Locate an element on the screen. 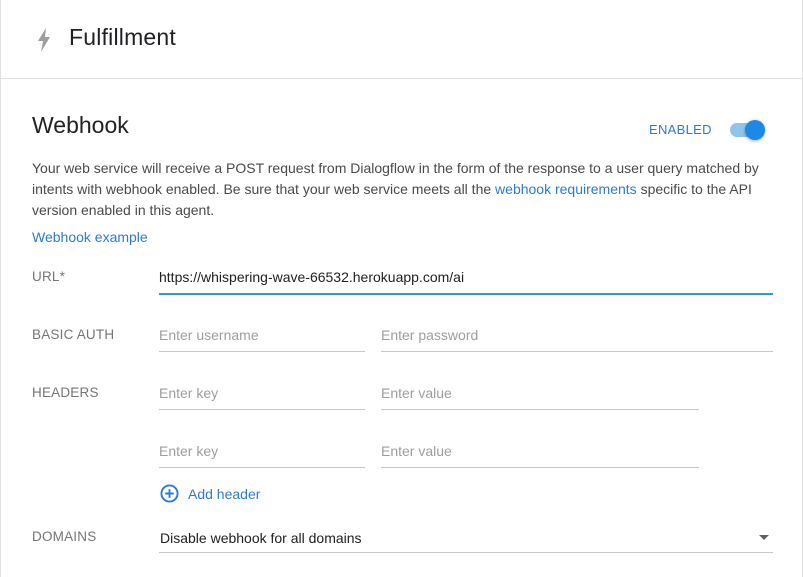  domains-selected-value: Disable webhook for all domains is located at coordinates (261, 538).